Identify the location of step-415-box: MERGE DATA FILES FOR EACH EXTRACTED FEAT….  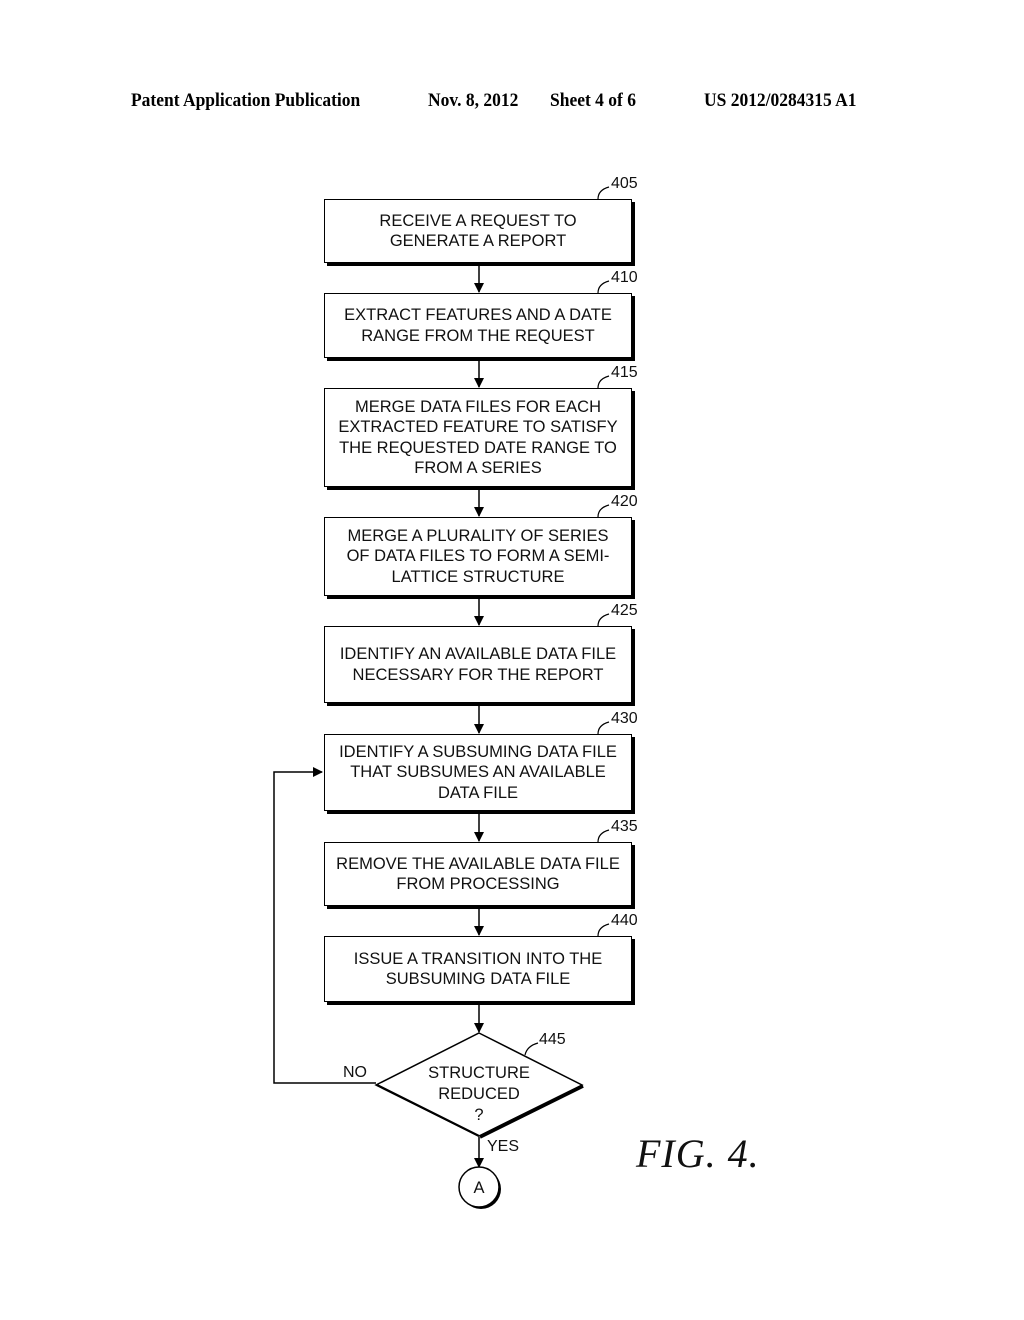
(478, 437).